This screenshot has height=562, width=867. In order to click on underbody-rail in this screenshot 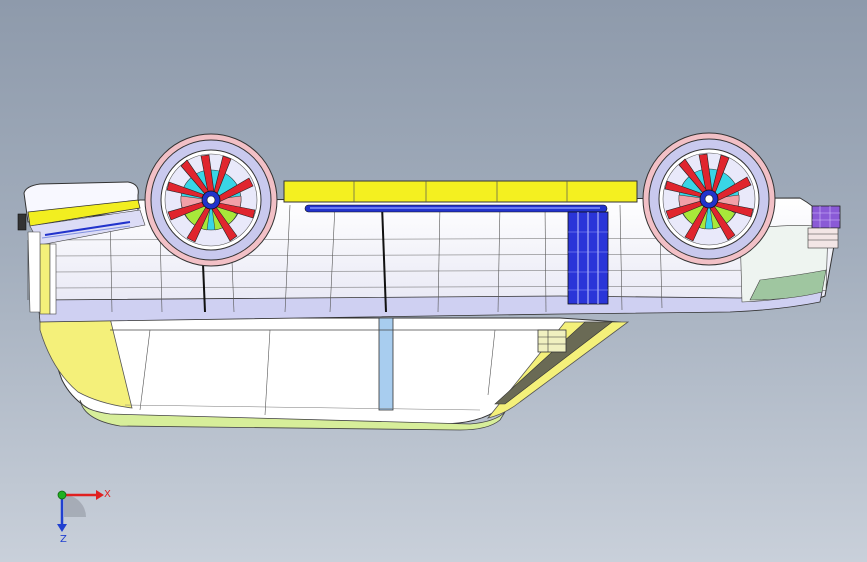, I will do `click(456, 208)`.